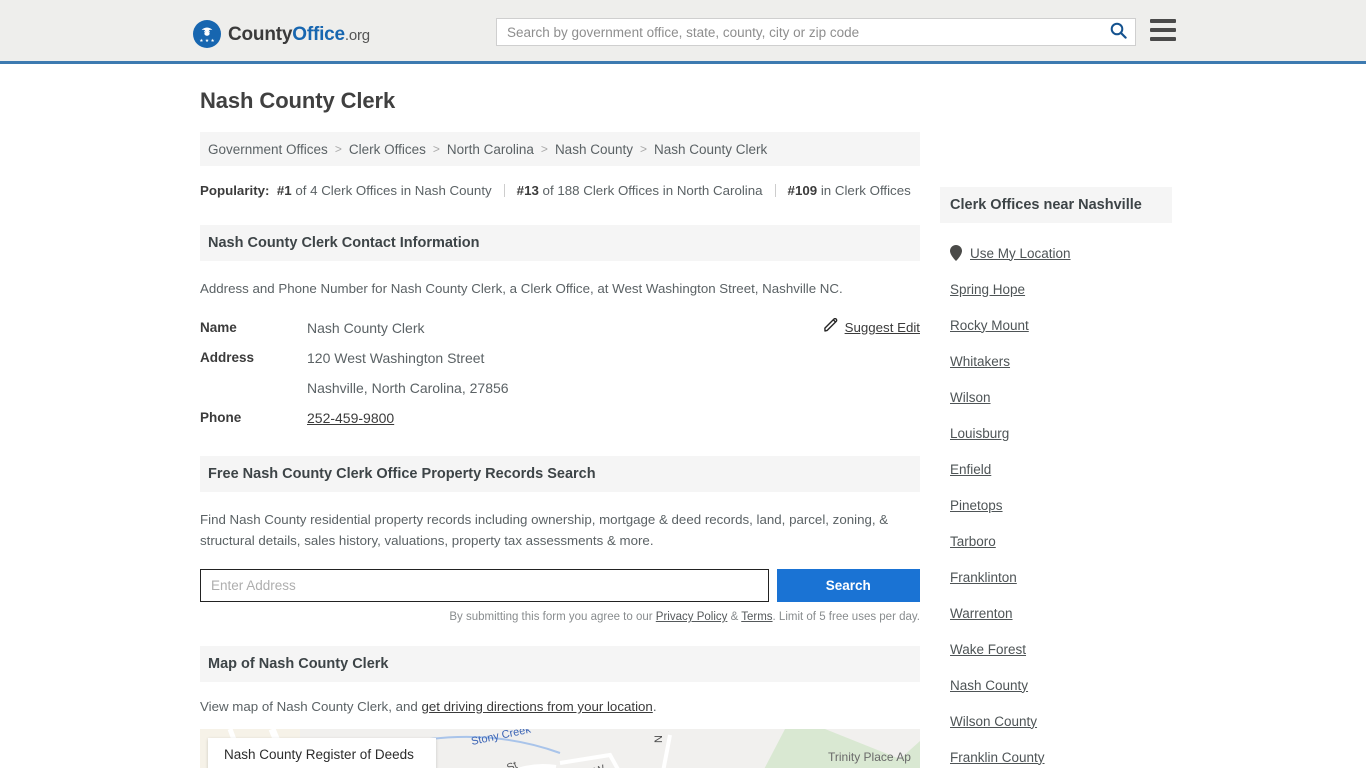 This screenshot has width=1366, height=768. Describe the element at coordinates (882, 328) in the screenshot. I see `suggest-edit-link: Suggest Edit` at that location.